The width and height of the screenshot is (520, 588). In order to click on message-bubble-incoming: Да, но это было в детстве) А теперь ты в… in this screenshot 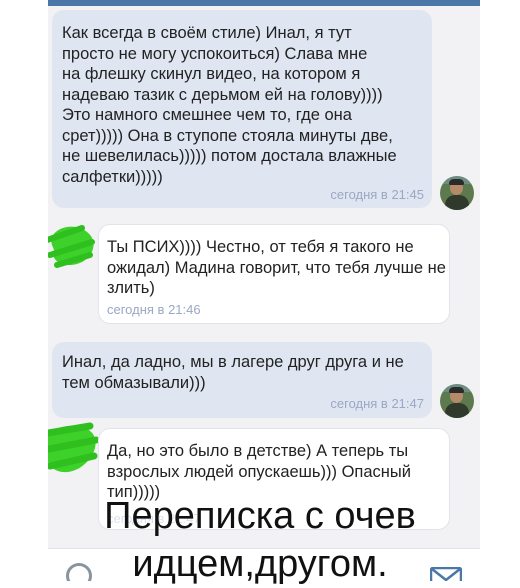, I will do `click(274, 479)`.